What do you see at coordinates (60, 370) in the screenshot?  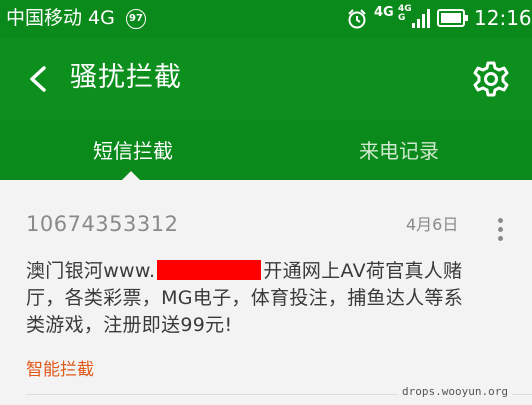 I see `block-reason-label: 智能拦截` at bounding box center [60, 370].